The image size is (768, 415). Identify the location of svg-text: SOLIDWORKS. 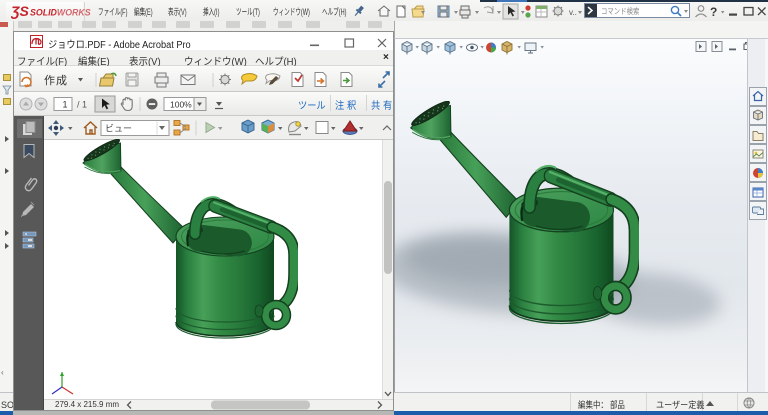
(60, 13).